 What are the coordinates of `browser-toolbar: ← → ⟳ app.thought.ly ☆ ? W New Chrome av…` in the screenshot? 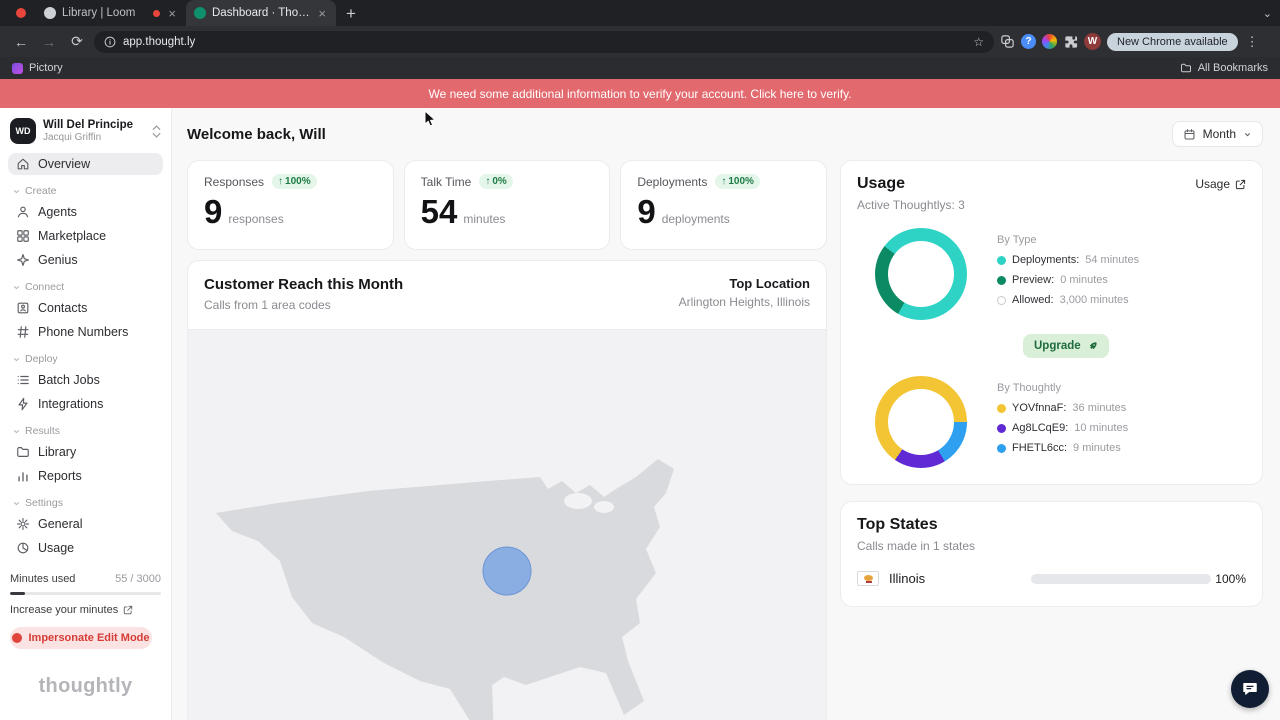 It's located at (640, 41).